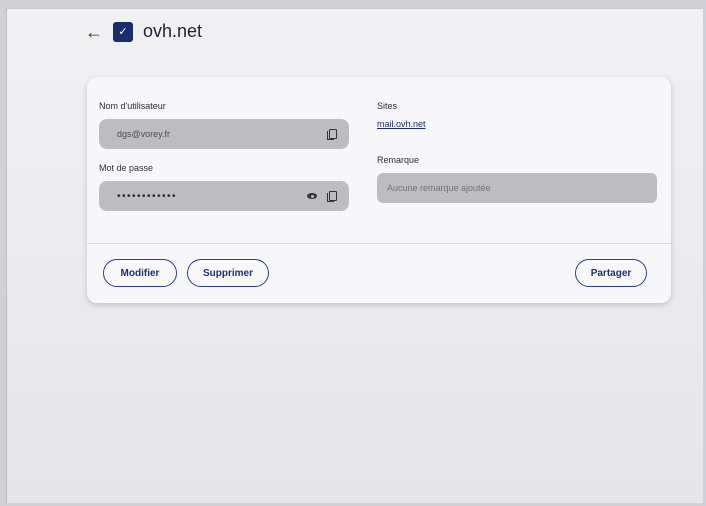 The height and width of the screenshot is (506, 706). I want to click on password-field: ••••••••••••, so click(224, 196).